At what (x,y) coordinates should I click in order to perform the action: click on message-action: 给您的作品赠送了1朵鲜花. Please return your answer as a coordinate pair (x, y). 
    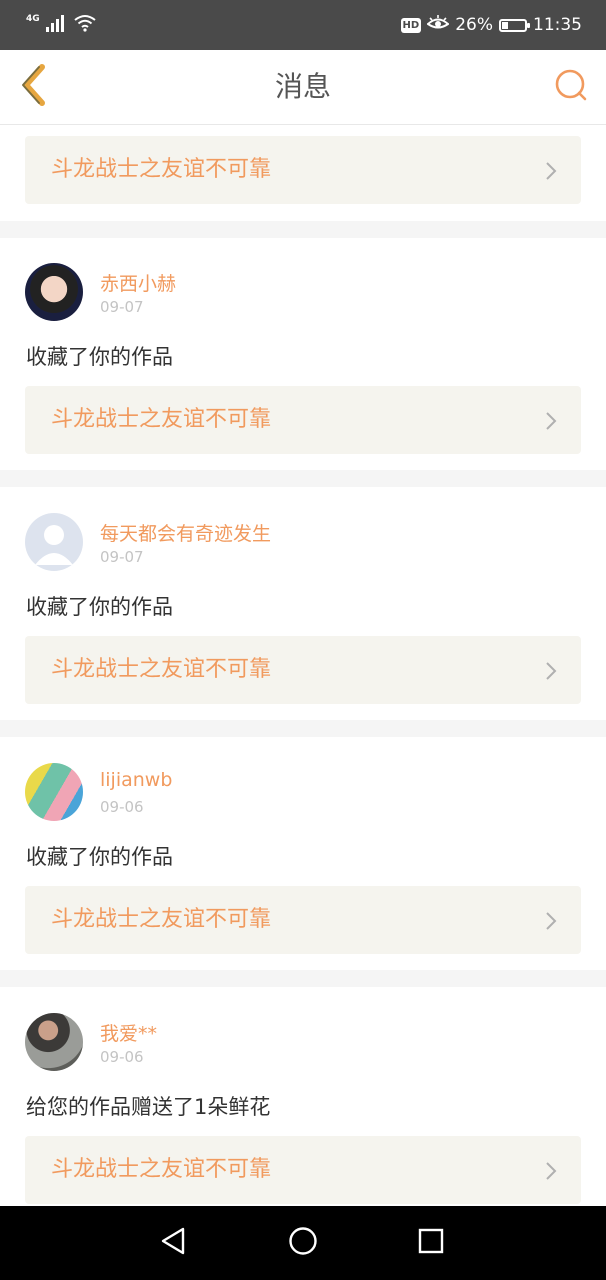
    Looking at the image, I should click on (148, 1107).